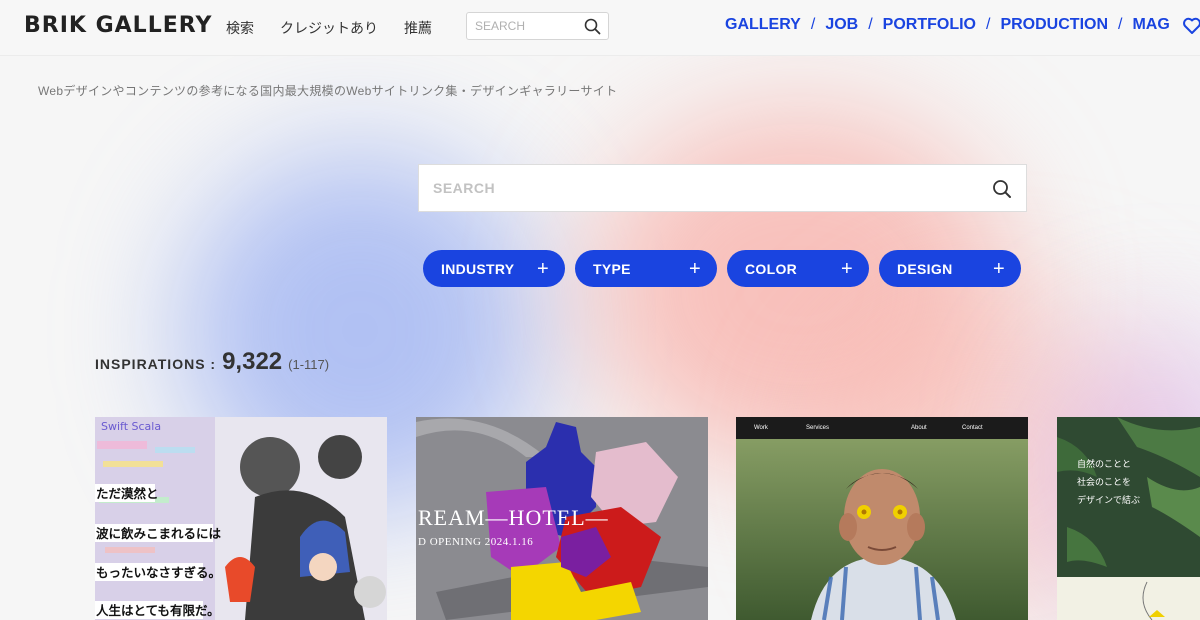 The height and width of the screenshot is (620, 1200). I want to click on nav-mag: MAG, so click(1150, 25).